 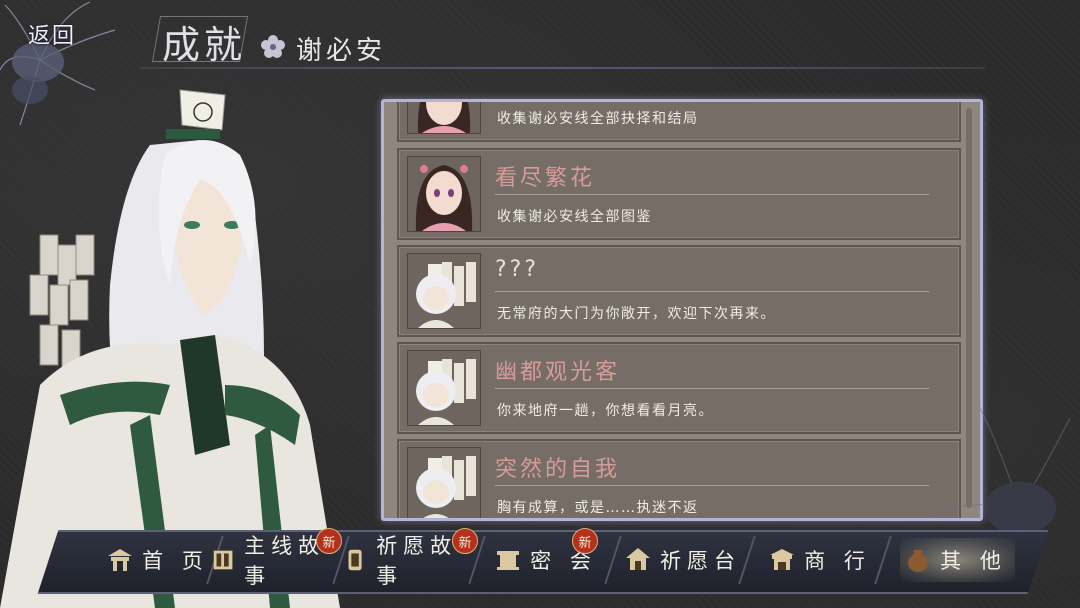 I want to click on back-button: 返回, so click(x=63, y=38).